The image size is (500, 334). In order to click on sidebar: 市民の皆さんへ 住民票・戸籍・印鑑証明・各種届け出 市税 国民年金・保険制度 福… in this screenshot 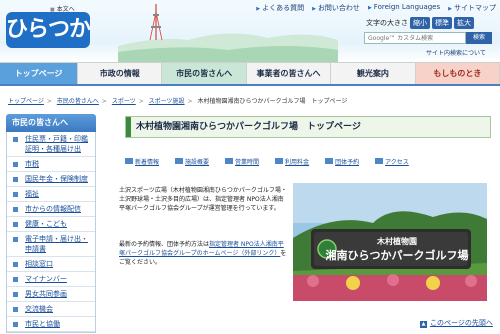, I will do `click(51, 224)`.